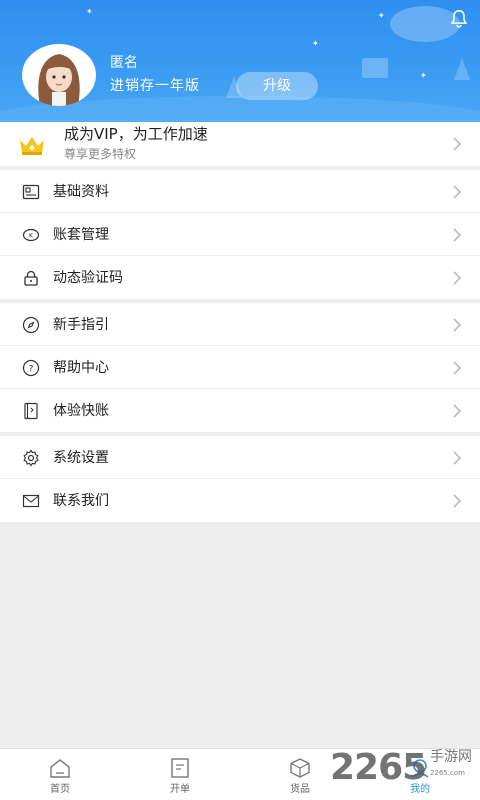  What do you see at coordinates (31, 501) in the screenshot?
I see `mail-icon` at bounding box center [31, 501].